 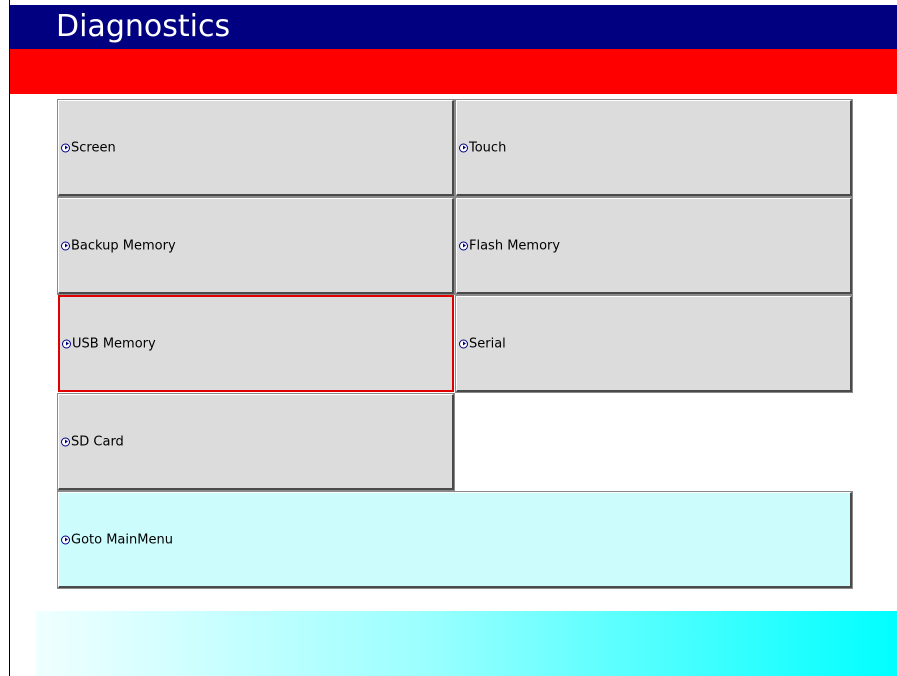 I want to click on button-label: SD Card, so click(x=97, y=441).